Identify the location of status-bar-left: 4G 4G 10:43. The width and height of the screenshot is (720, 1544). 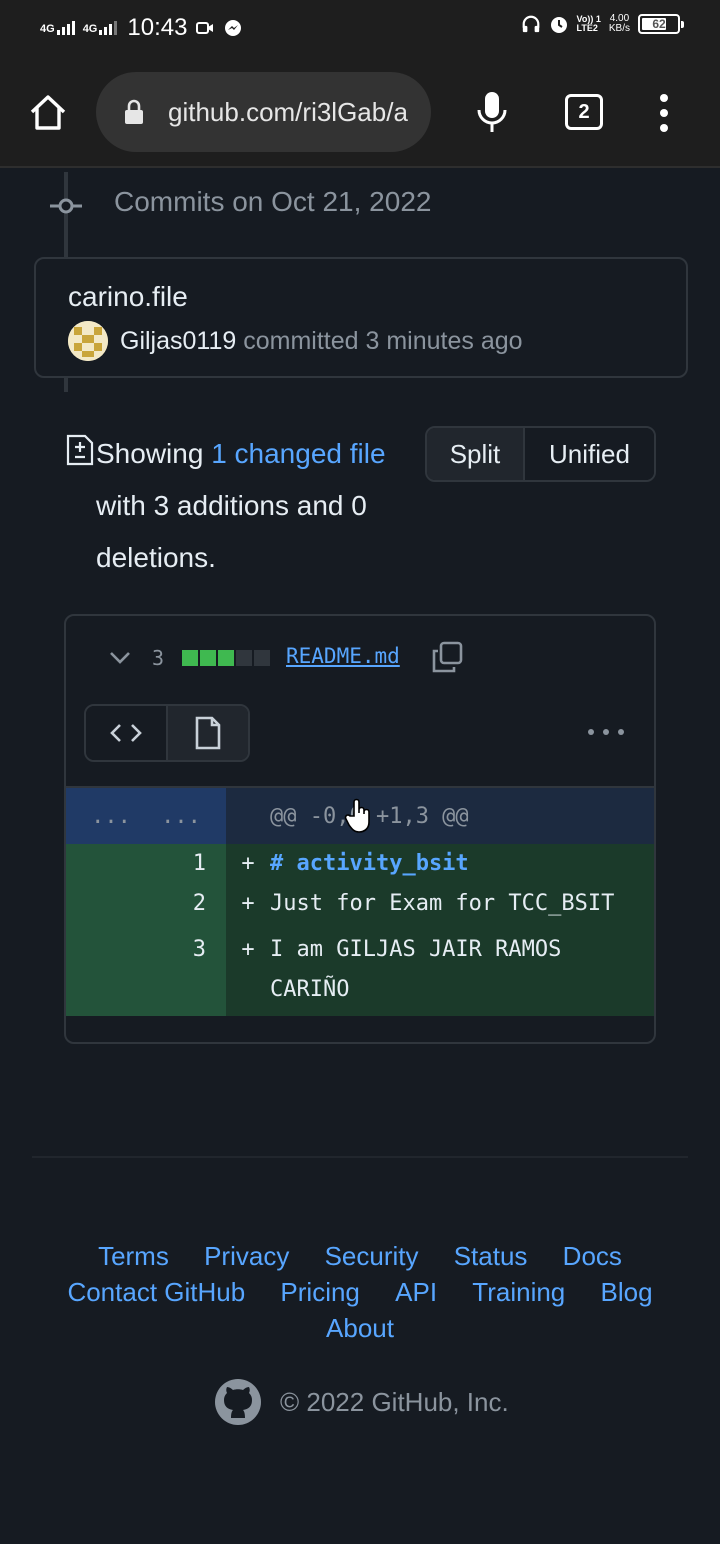
(141, 28).